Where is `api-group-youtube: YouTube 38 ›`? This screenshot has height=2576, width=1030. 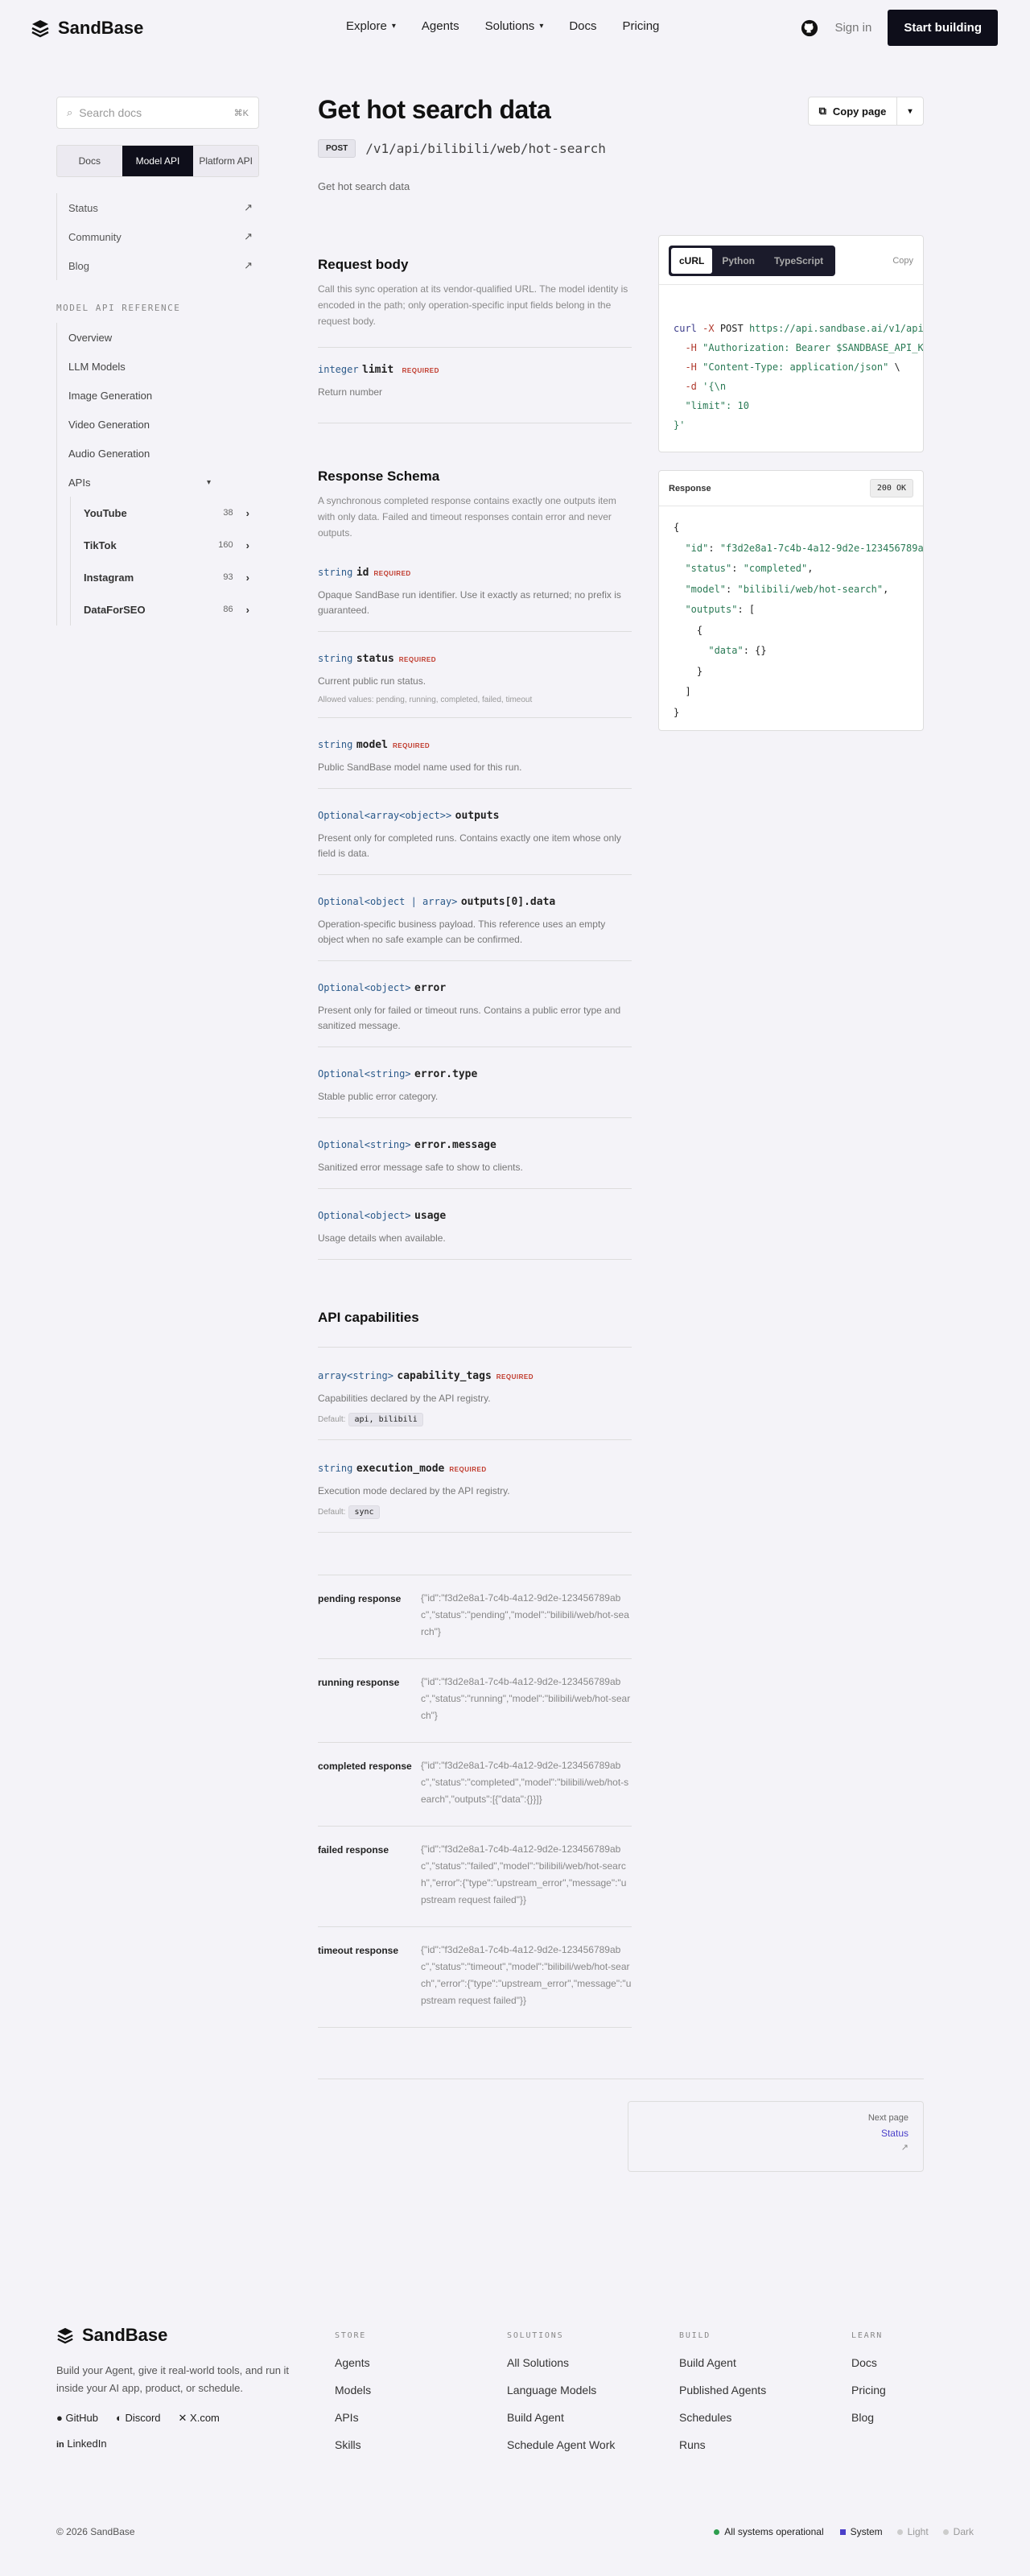 api-group-youtube: YouTube 38 › is located at coordinates (171, 513).